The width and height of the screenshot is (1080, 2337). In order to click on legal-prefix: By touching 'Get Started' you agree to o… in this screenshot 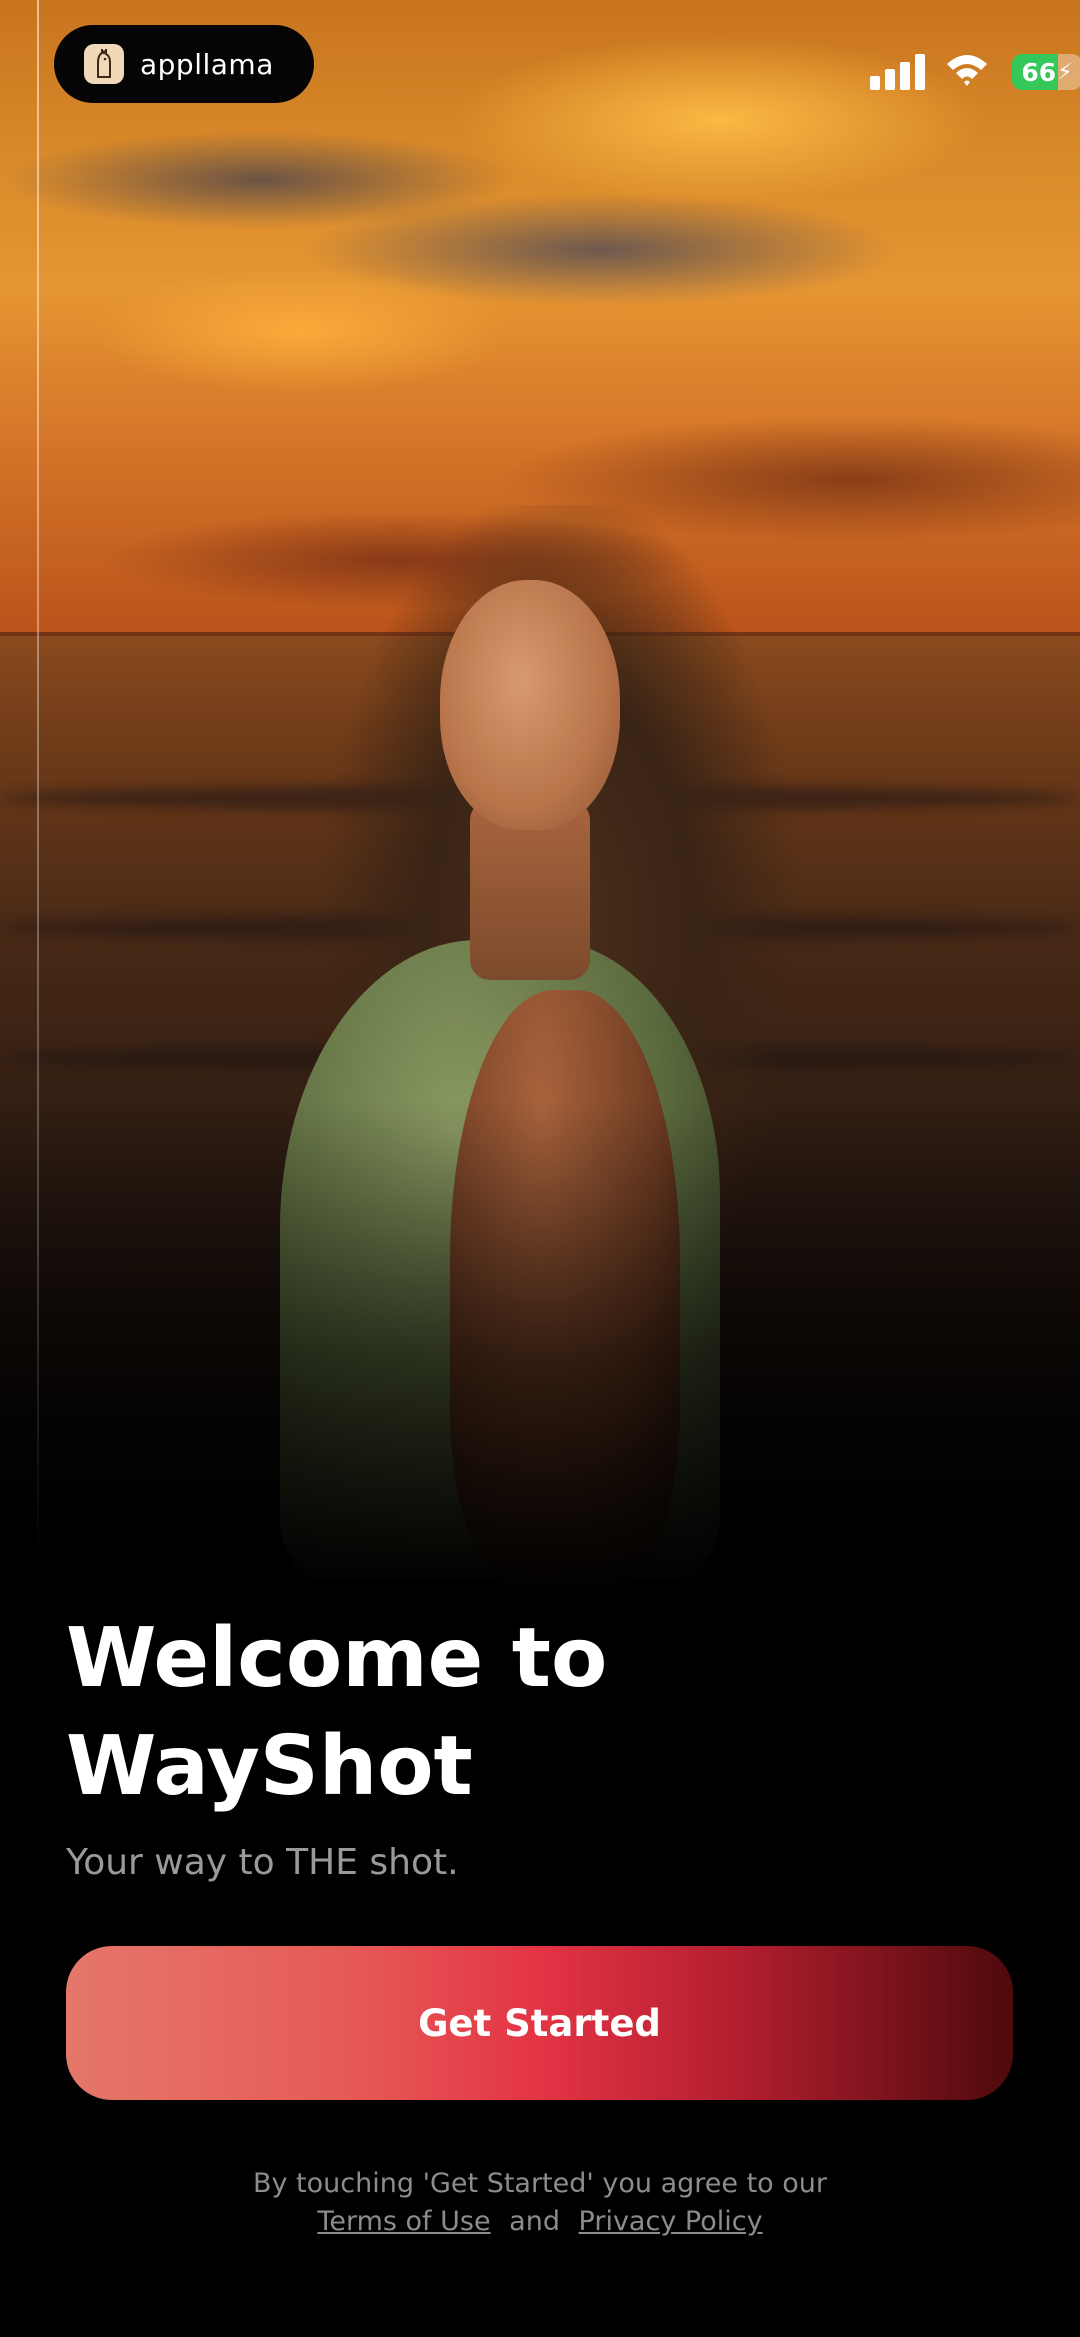, I will do `click(540, 2183)`.